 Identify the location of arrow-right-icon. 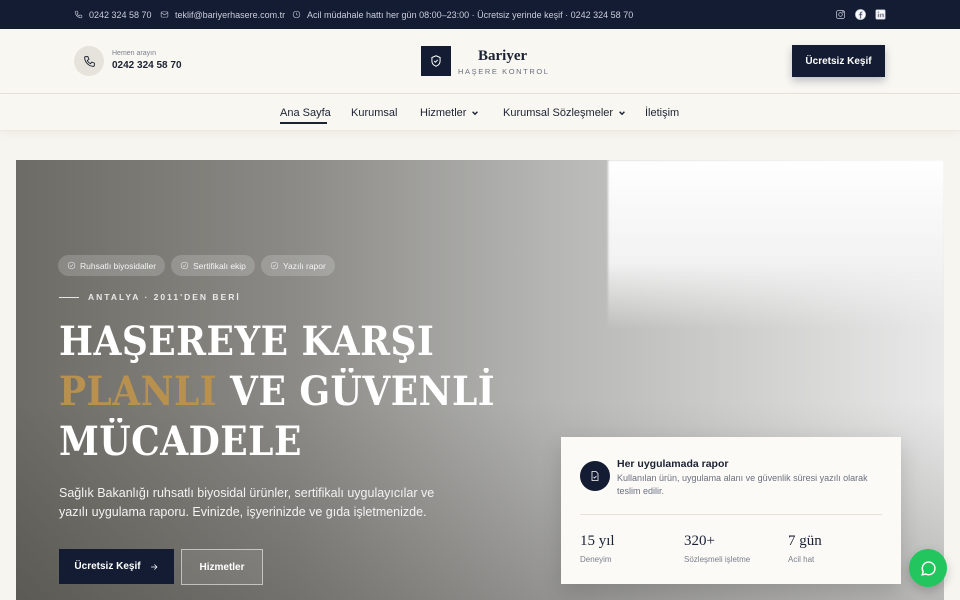
(154, 566).